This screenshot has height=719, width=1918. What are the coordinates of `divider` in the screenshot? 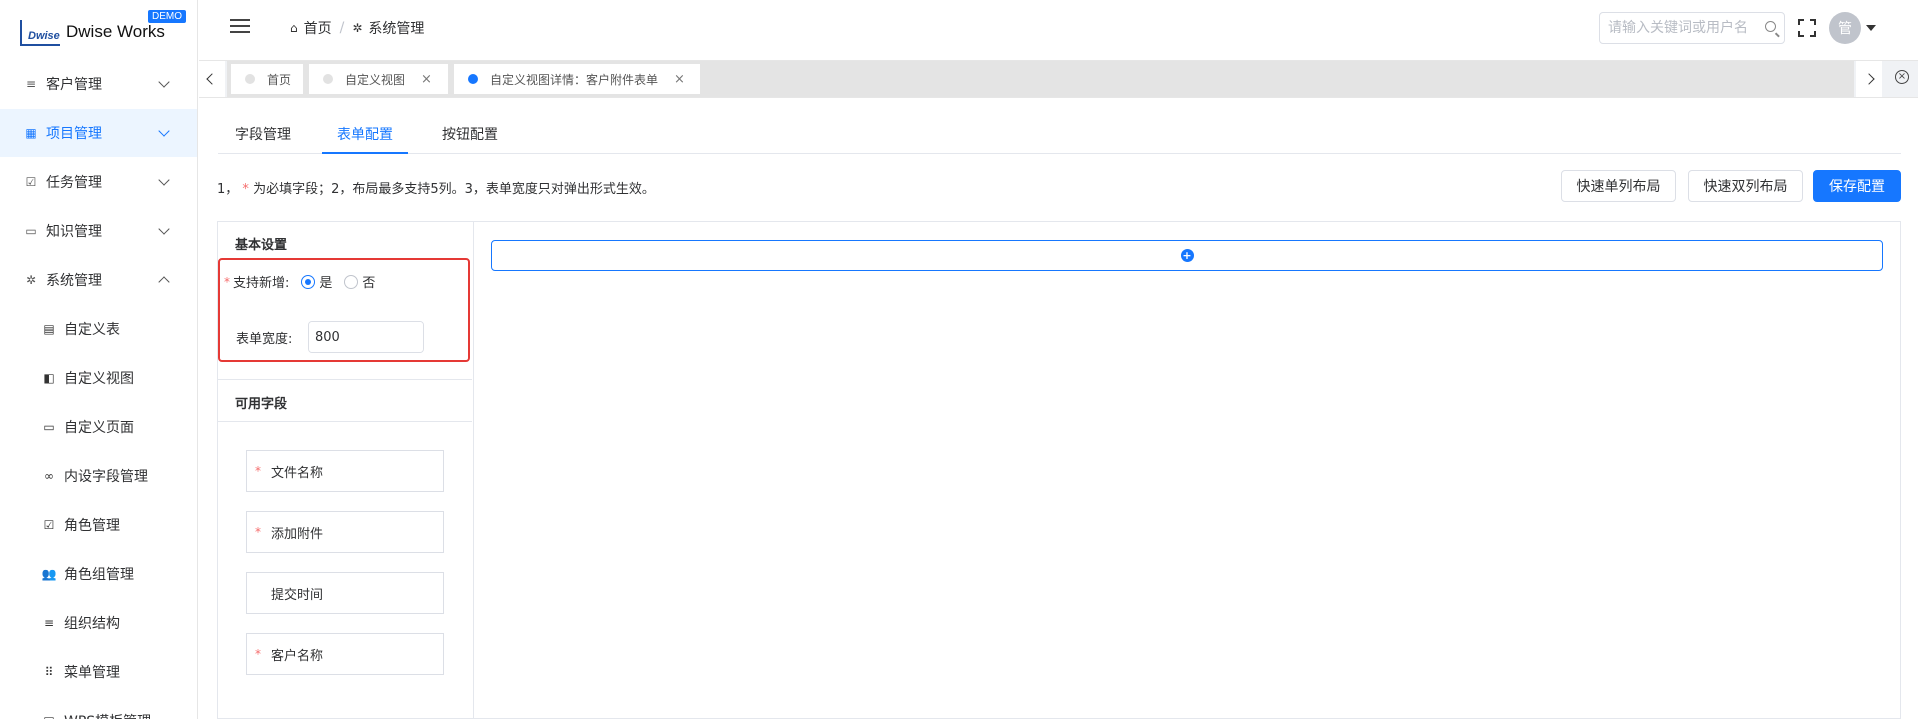 It's located at (345, 379).